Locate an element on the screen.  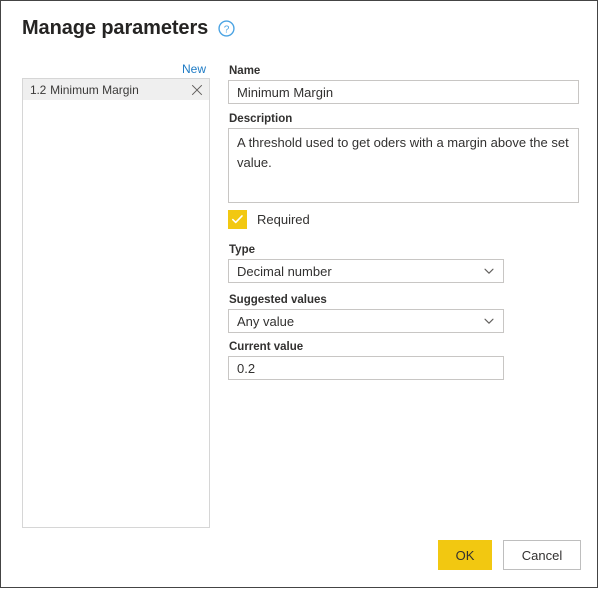
required-checkbox-row: Required is located at coordinates (269, 219).